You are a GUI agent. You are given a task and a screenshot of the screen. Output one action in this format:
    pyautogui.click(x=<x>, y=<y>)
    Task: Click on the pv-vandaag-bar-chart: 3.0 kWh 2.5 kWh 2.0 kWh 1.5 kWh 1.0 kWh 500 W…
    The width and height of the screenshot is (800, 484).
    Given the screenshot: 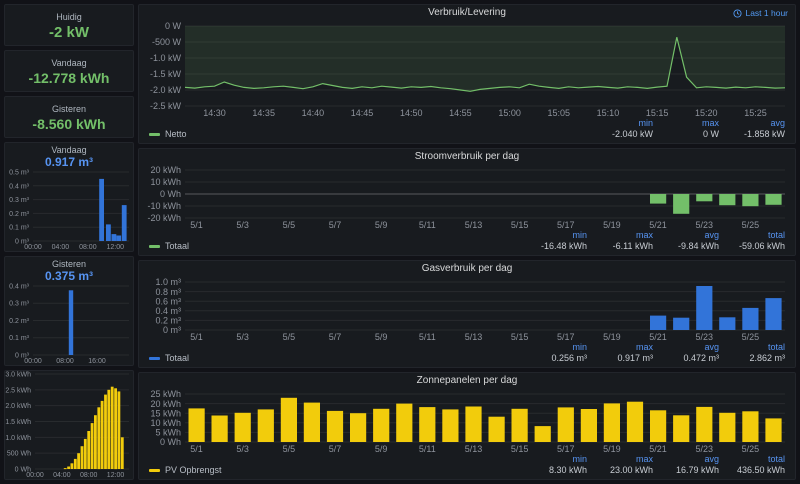 What is the action you would take?
    pyautogui.click(x=69, y=425)
    